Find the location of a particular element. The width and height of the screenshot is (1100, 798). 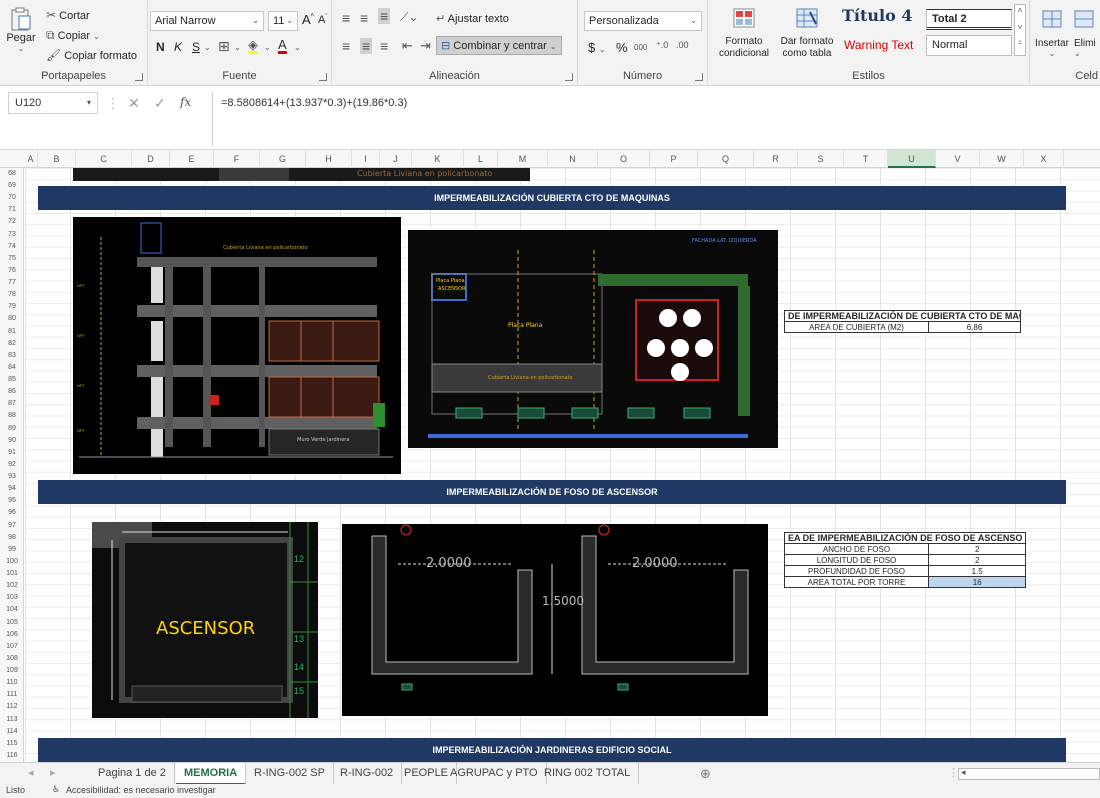

font-launcher is located at coordinates (323, 77).